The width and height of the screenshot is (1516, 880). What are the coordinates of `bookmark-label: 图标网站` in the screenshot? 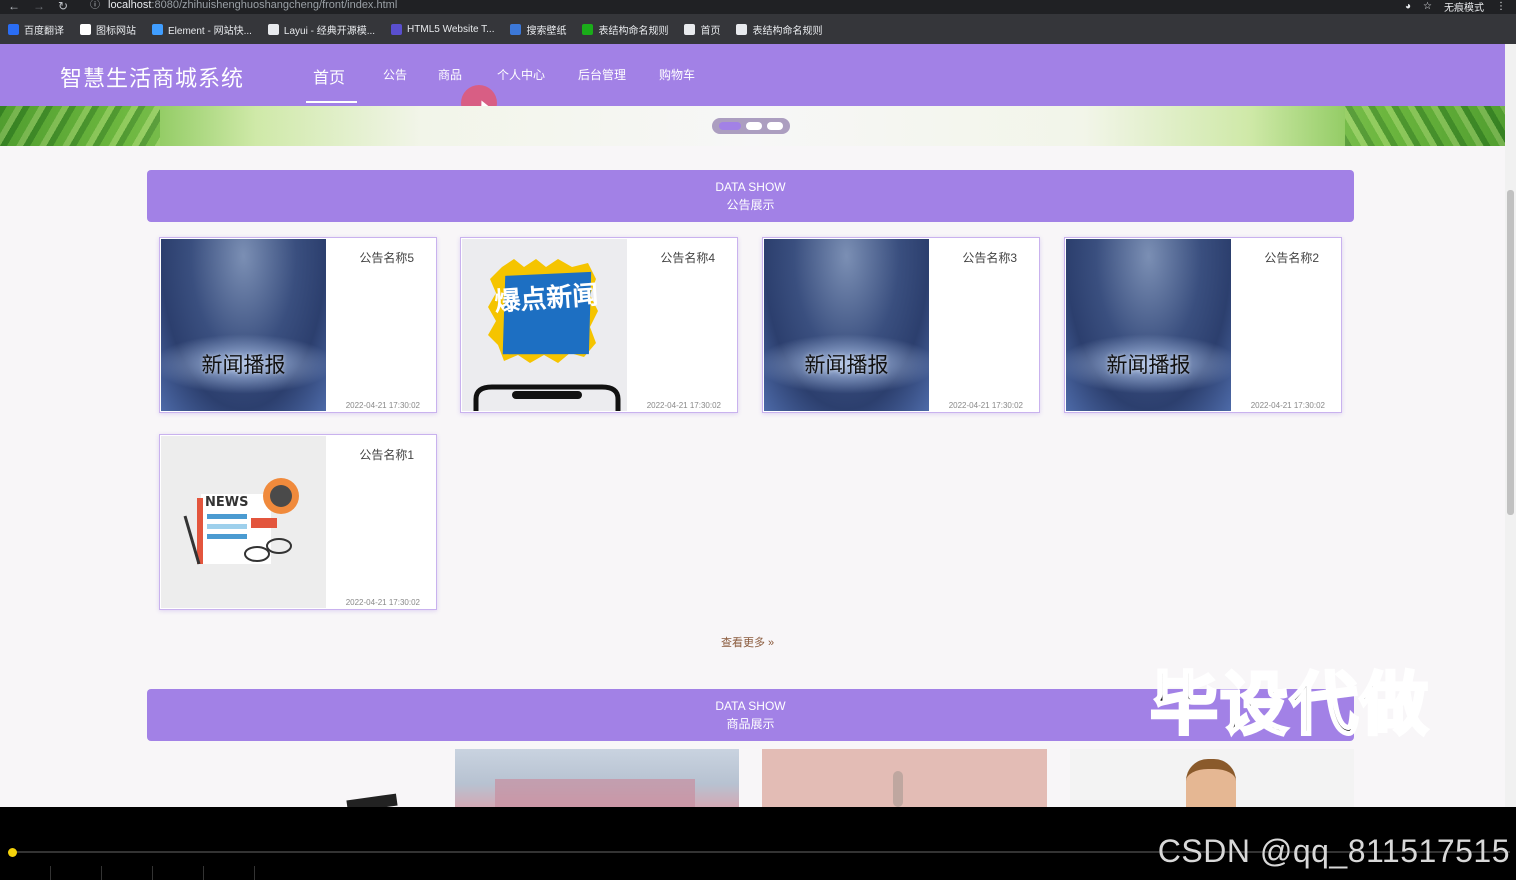 It's located at (116, 31).